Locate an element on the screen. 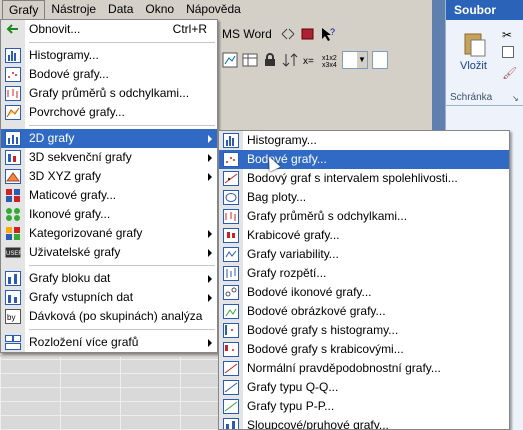 This screenshot has width=523, height=430. categorized-icon is located at coordinates (13, 233).